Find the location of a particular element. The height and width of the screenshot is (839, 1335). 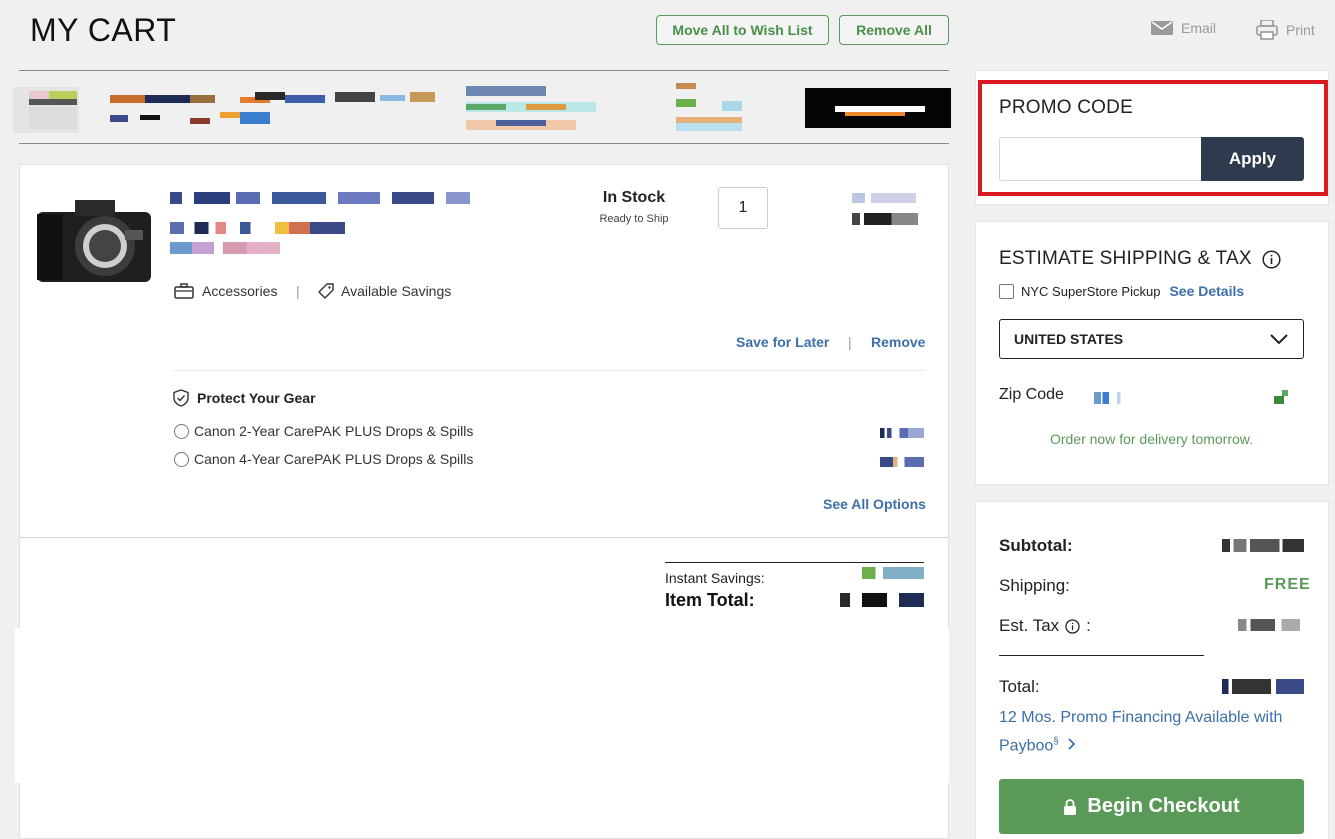

protection-option-2yr: Canon 2-Year CarePAK PLUS Drops & Spills is located at coordinates (323, 431).